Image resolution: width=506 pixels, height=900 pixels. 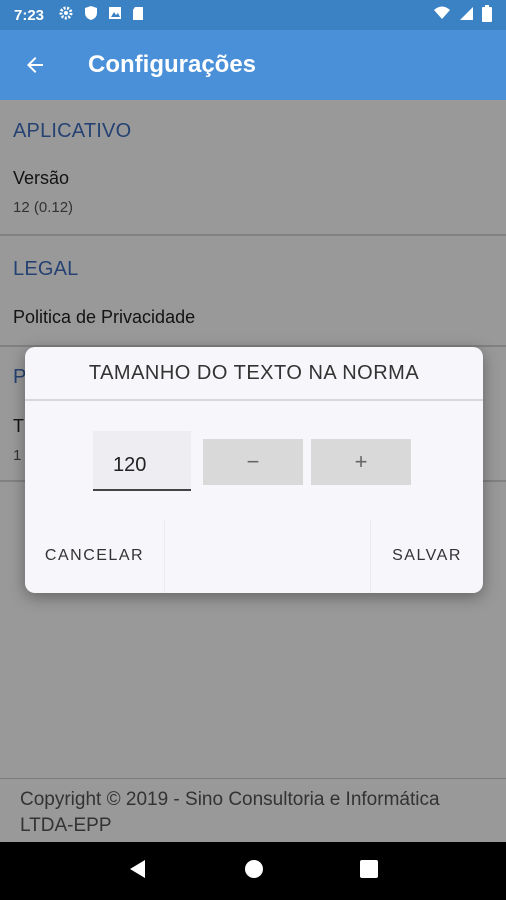 I want to click on text-size-input: 120, so click(x=142, y=461).